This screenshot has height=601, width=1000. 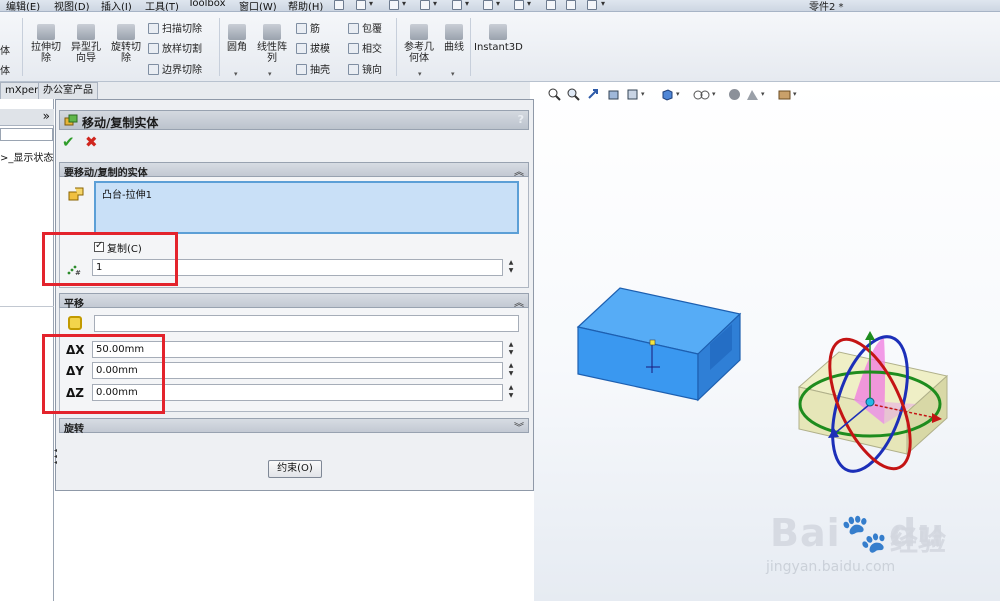 I want to click on menu-window: 窗口(W), so click(x=258, y=5).